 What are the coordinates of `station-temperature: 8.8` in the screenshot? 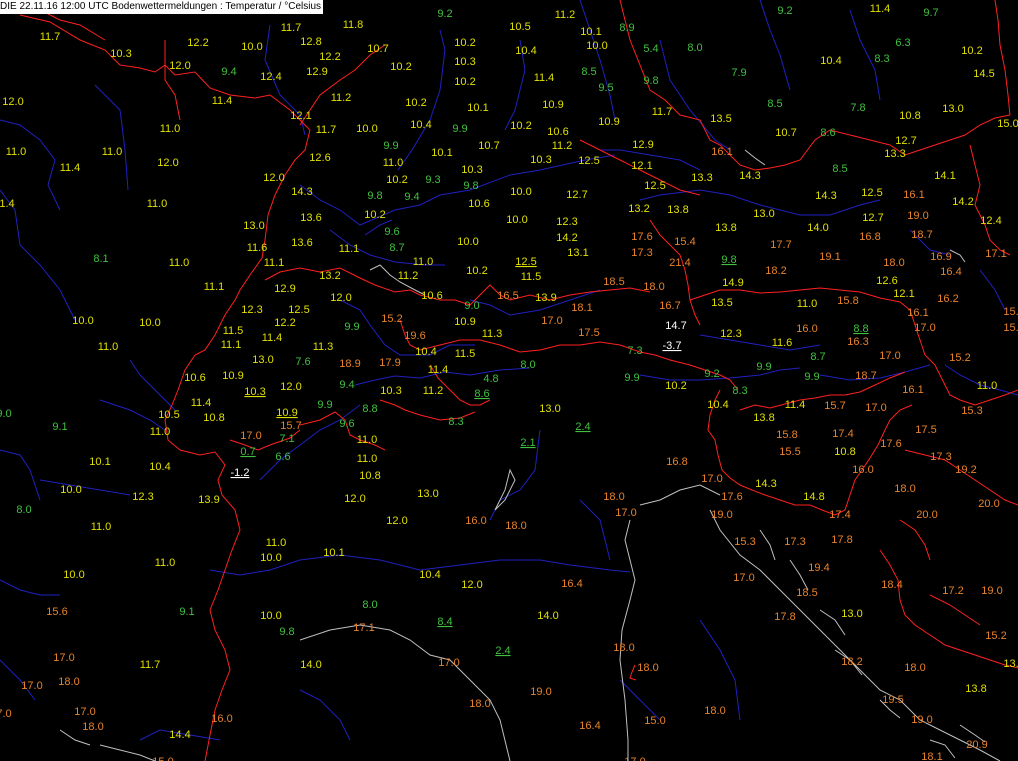 It's located at (860, 329).